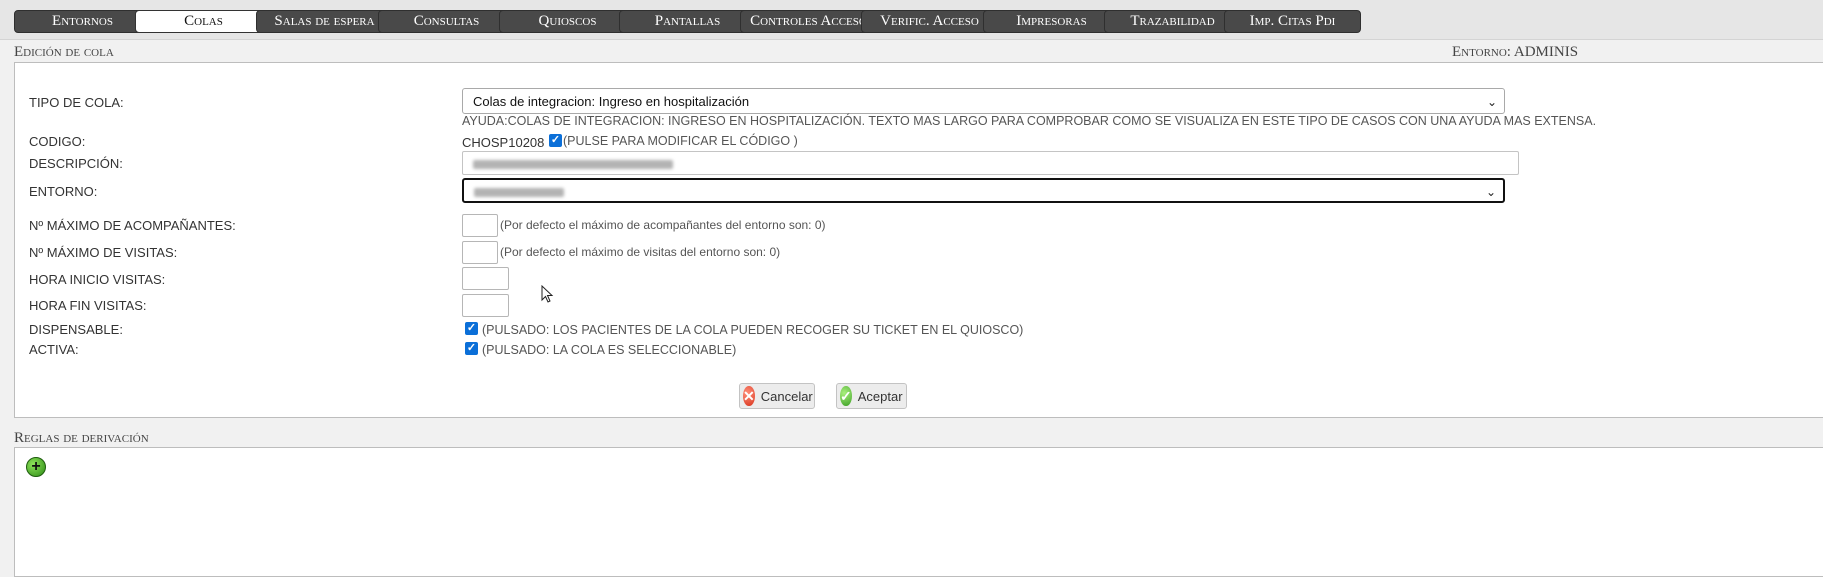 This screenshot has height=577, width=1823. Describe the element at coordinates (36, 467) in the screenshot. I see `add-icon: +` at that location.